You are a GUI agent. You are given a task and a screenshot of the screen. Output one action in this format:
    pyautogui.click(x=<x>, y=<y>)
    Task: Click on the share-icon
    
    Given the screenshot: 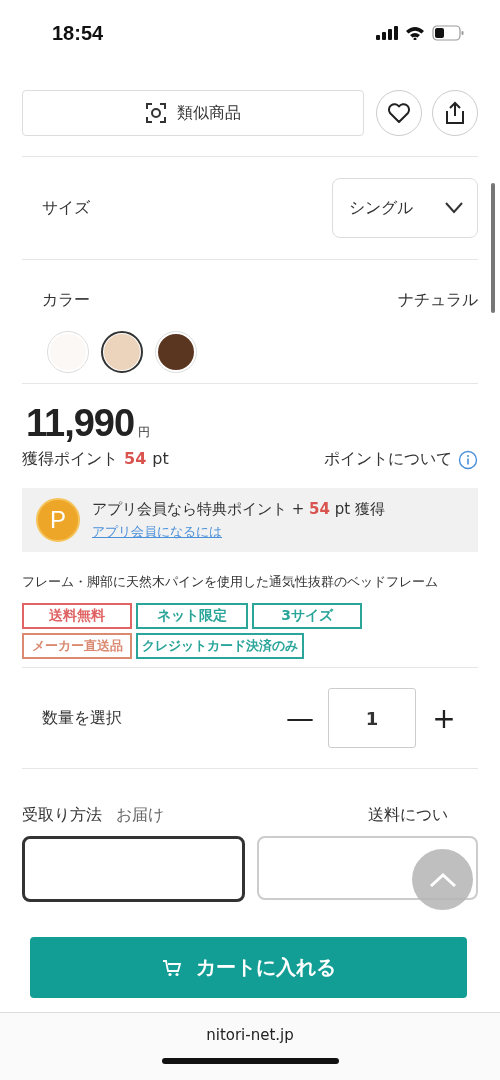 What is the action you would take?
    pyautogui.click(x=455, y=113)
    